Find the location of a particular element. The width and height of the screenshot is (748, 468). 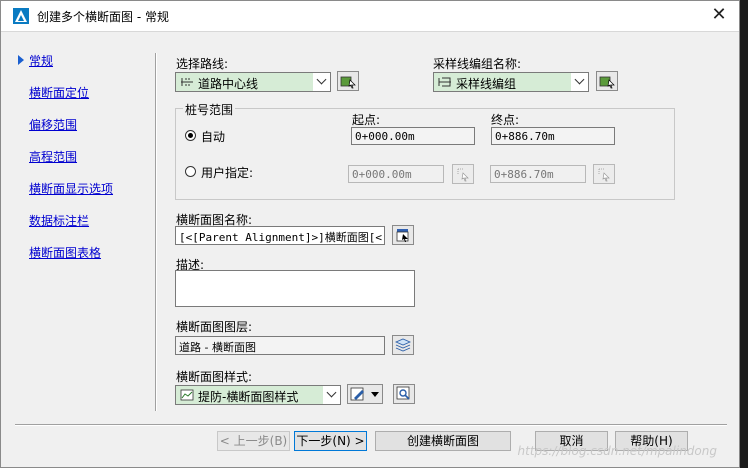

start-station-label: 起点: is located at coordinates (366, 120).